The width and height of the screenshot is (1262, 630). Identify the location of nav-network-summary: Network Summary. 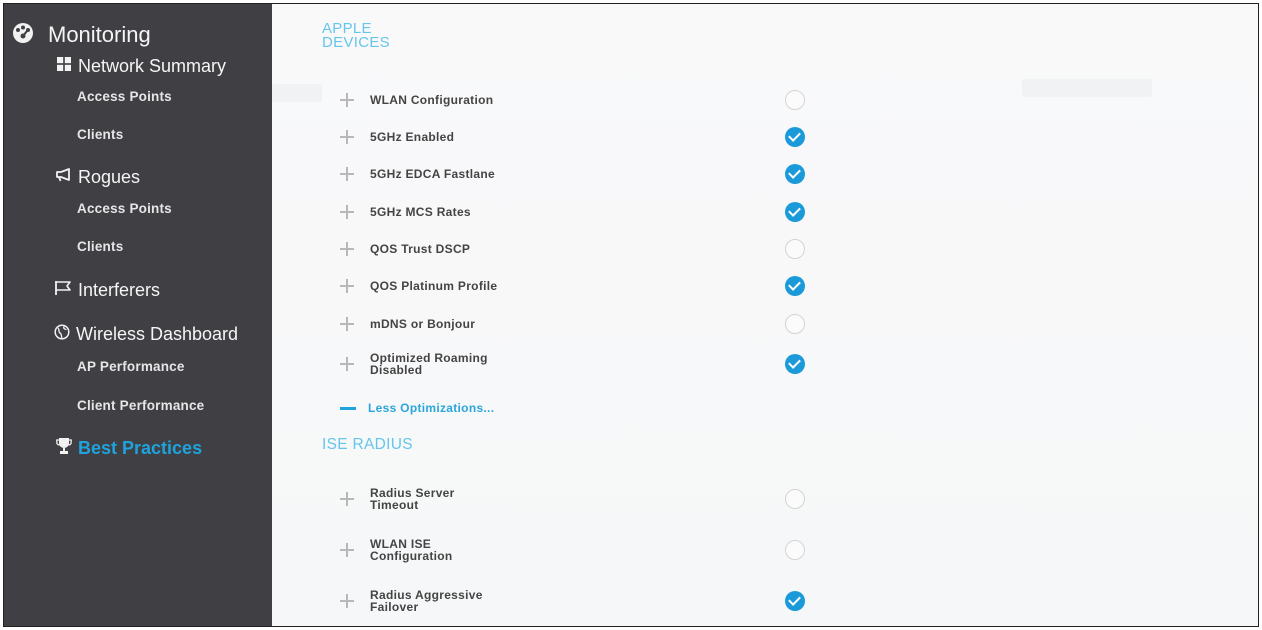
(141, 66).